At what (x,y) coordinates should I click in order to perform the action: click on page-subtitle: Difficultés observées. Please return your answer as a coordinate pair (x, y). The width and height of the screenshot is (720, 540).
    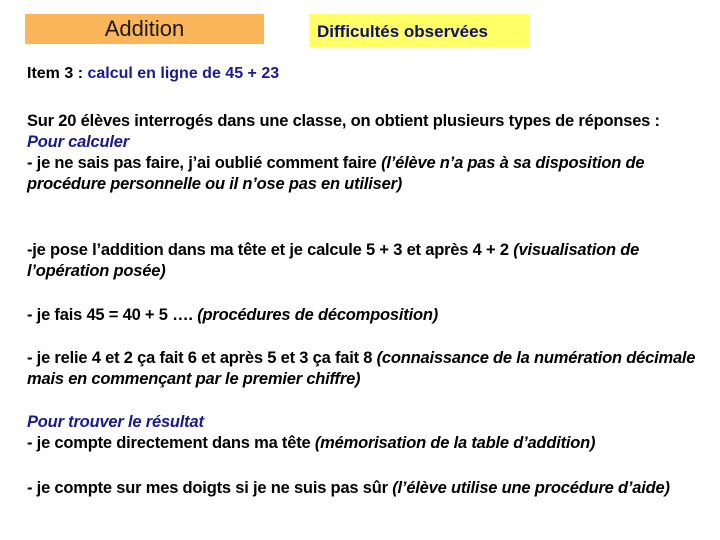
    Looking at the image, I should click on (403, 31).